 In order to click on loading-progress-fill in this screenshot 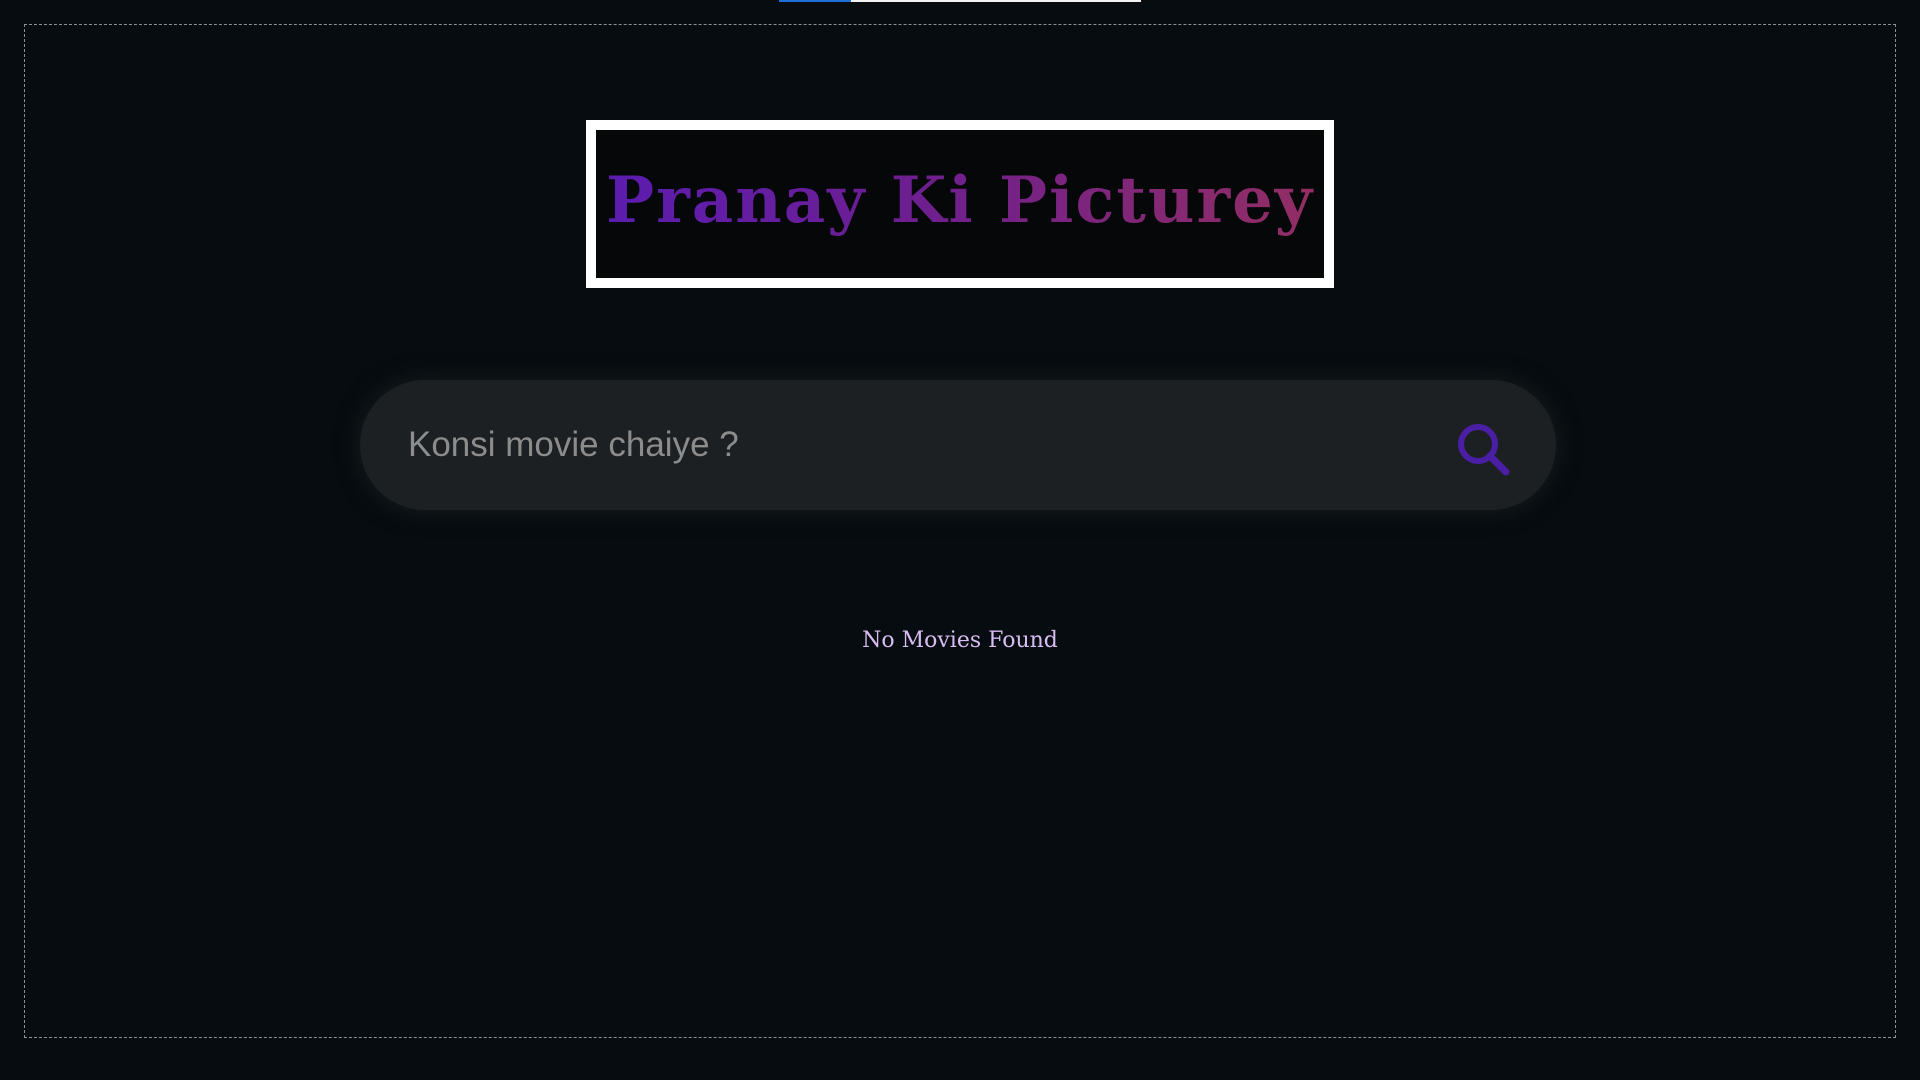, I will do `click(815, 1)`.